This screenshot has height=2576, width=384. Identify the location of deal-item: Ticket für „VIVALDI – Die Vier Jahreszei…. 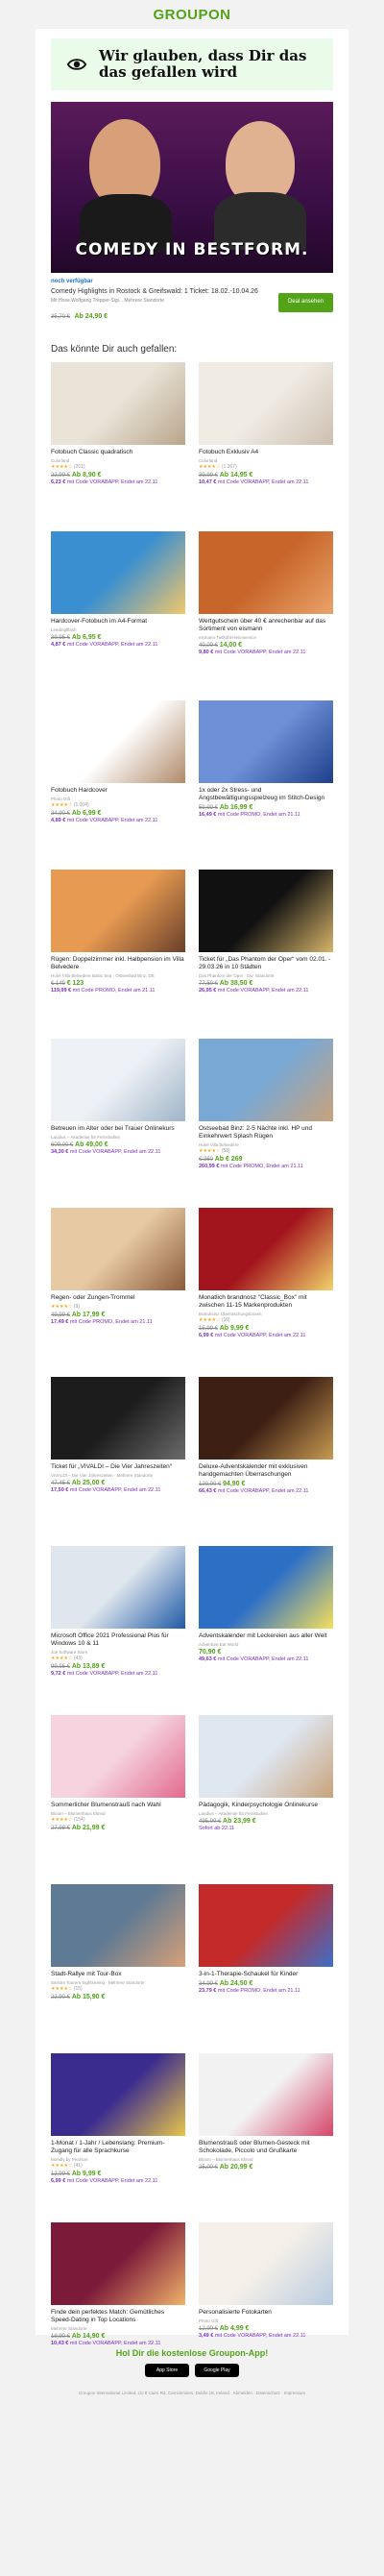
(118, 1461).